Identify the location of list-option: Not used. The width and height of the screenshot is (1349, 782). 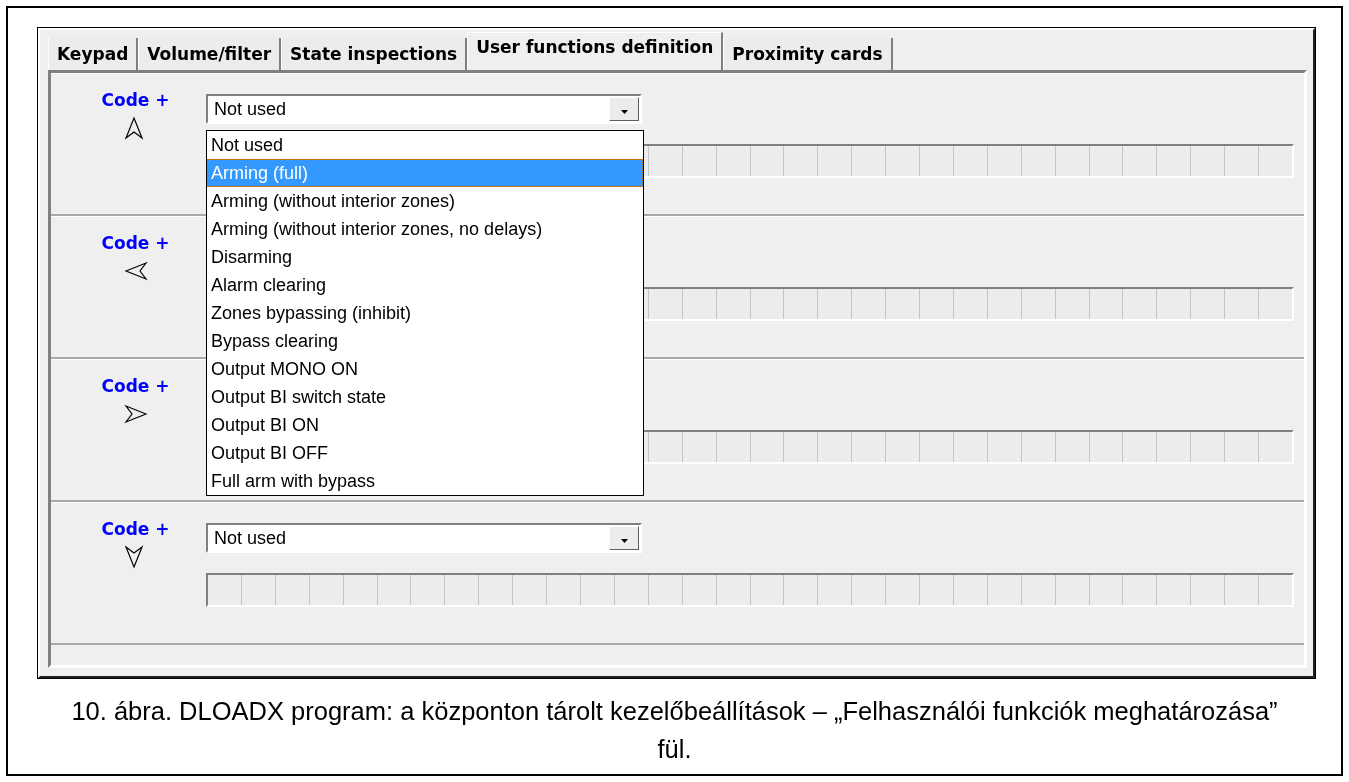
(425, 145).